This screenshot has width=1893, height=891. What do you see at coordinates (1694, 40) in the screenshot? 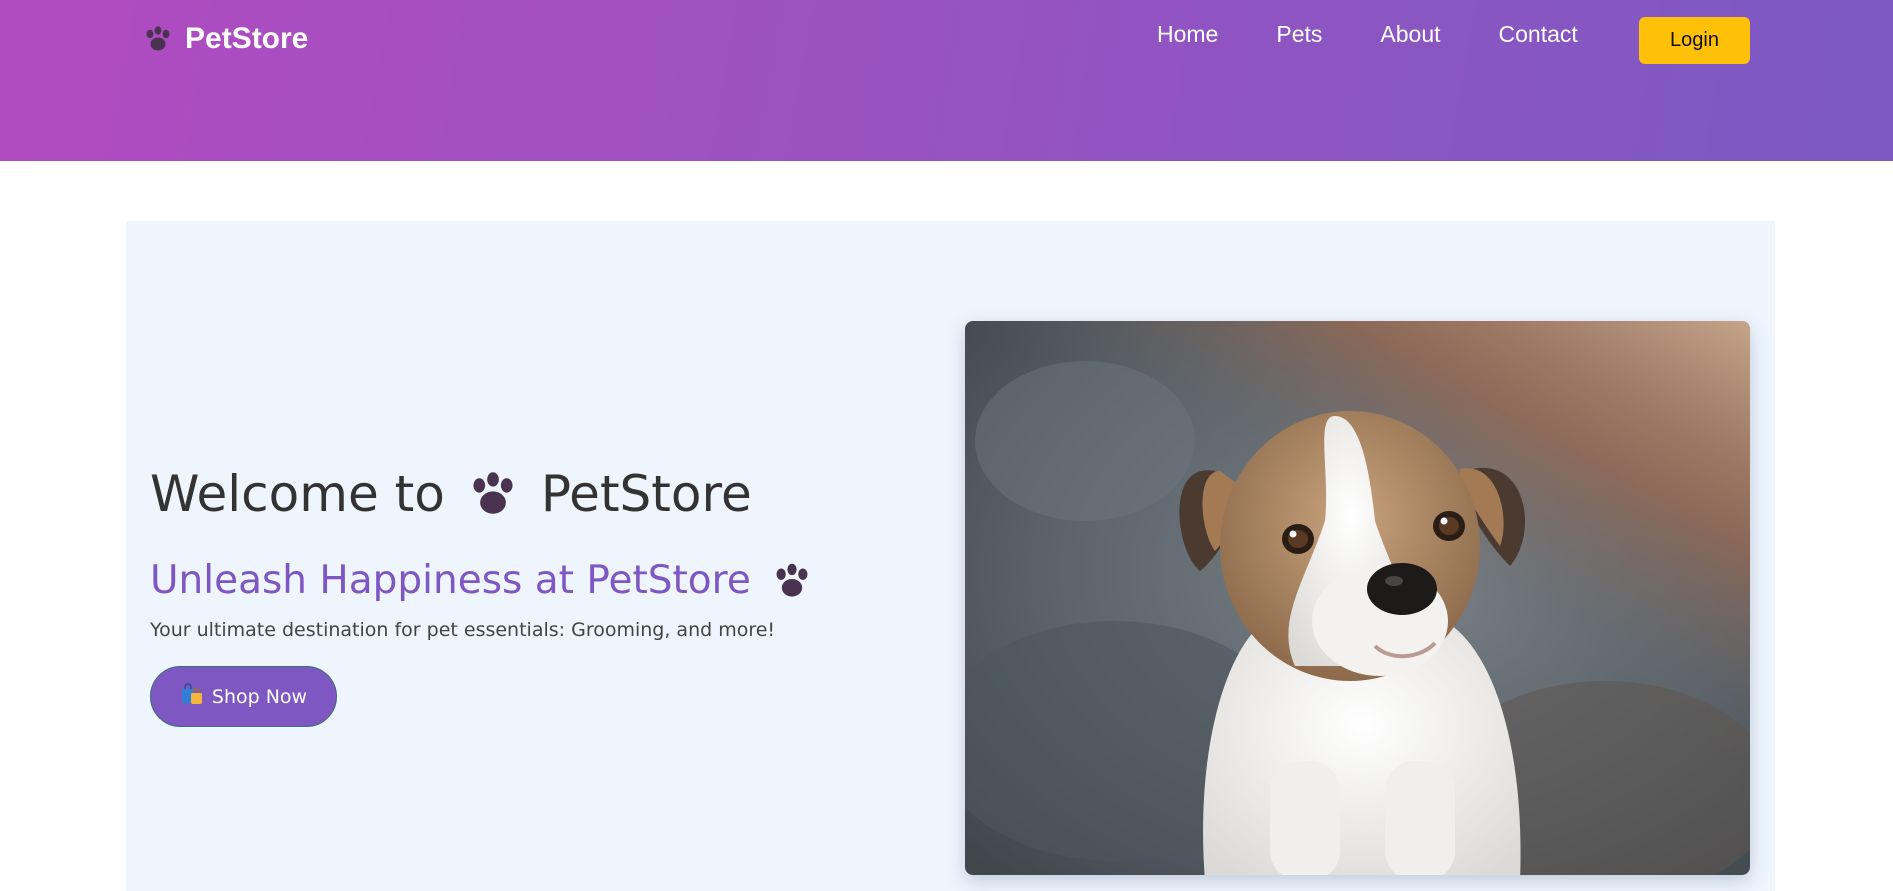
I see `login-button: Login` at bounding box center [1694, 40].